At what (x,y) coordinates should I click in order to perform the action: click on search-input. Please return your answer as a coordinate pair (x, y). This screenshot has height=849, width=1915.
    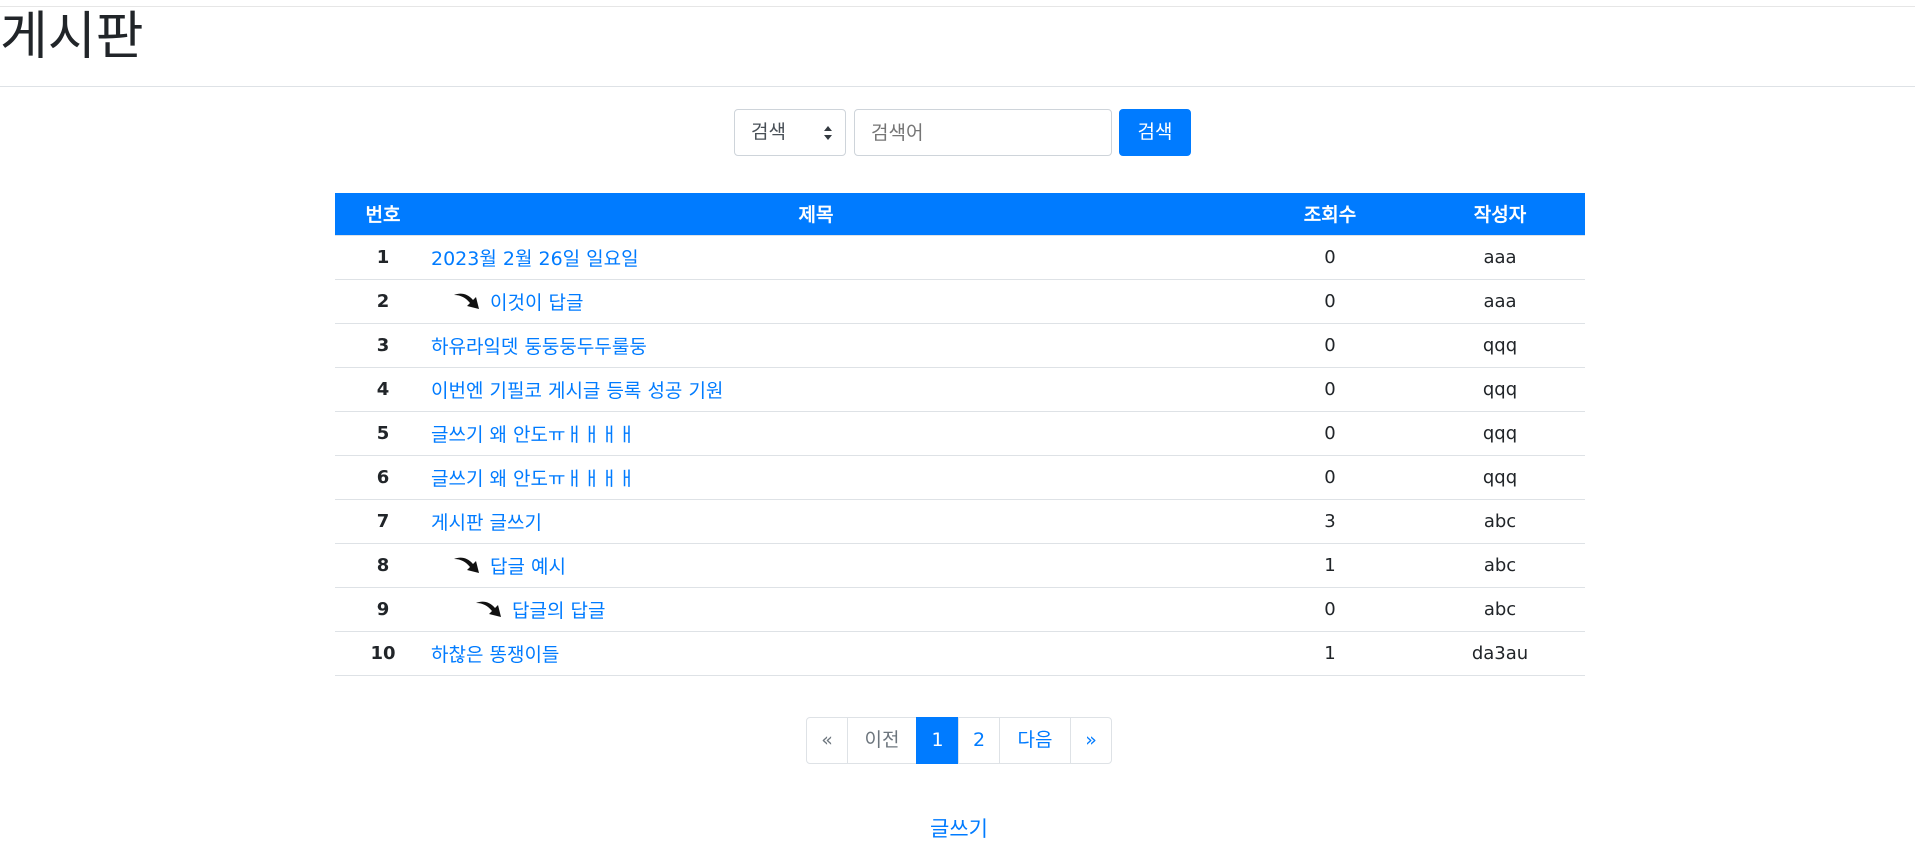
    Looking at the image, I should click on (983, 132).